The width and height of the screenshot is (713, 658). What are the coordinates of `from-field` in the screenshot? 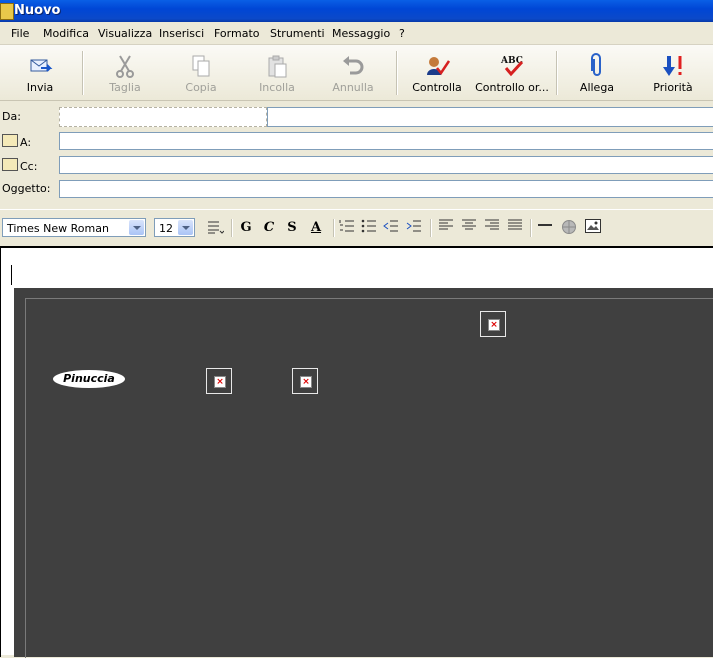 It's located at (163, 117).